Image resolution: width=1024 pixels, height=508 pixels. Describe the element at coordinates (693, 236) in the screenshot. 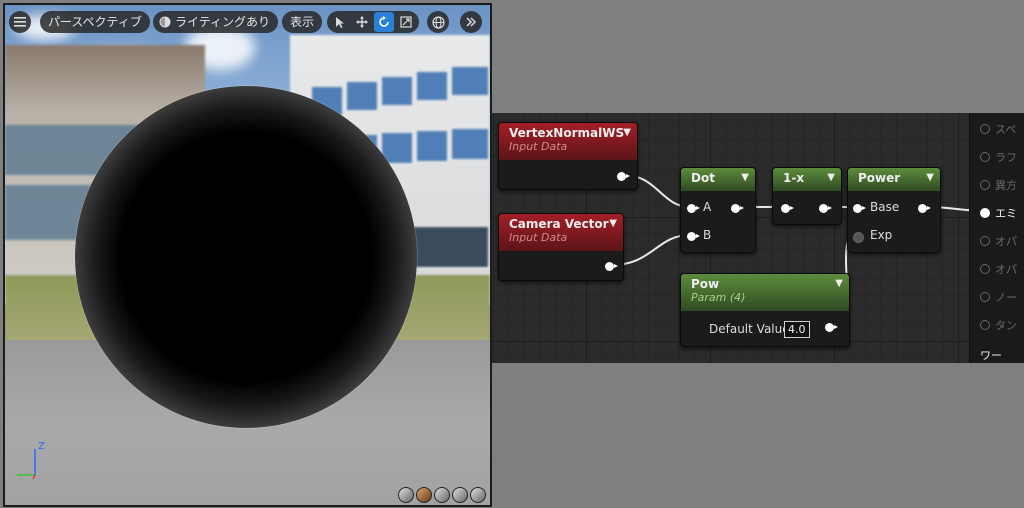

I see `input-pin-b` at that location.